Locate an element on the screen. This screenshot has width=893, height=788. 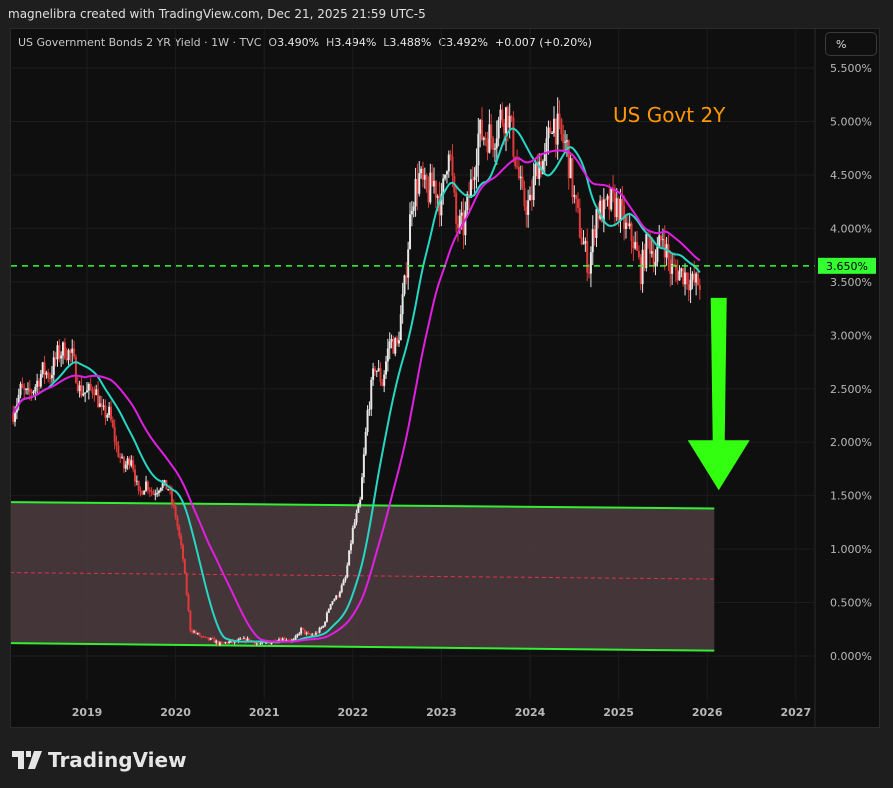
channel-fill is located at coordinates (363, 576).